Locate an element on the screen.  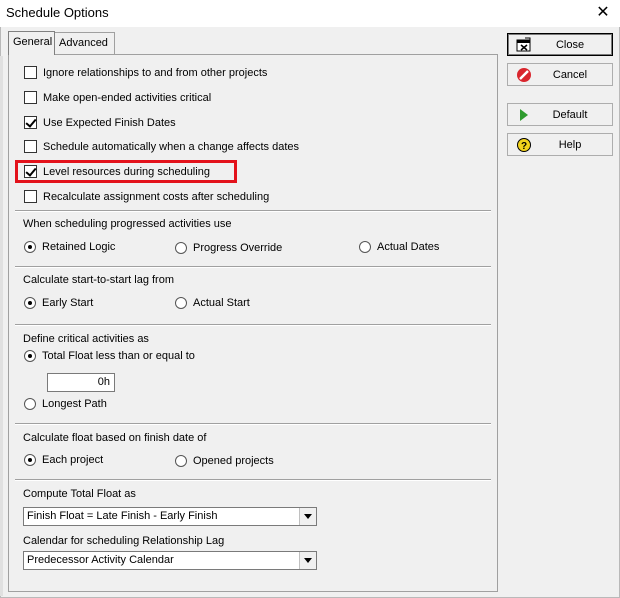
radio-actual-dates: Actual Dates is located at coordinates (399, 247).